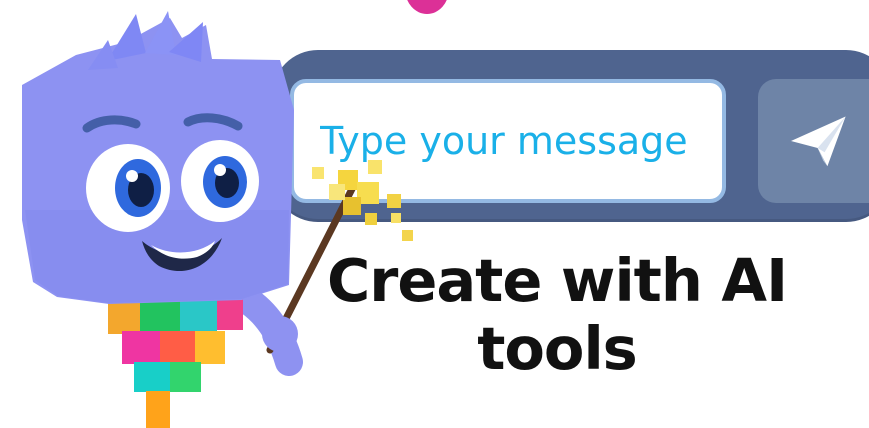  What do you see at coordinates (175, 360) in the screenshot?
I see `mascot-scarf` at bounding box center [175, 360].